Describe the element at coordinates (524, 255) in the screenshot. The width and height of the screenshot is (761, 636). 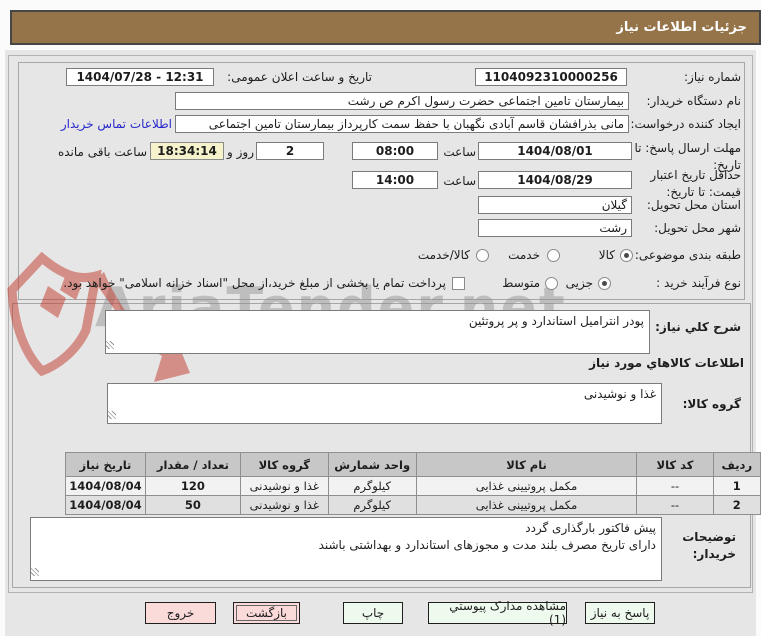
I see `radio-service-label: خدمت` at that location.